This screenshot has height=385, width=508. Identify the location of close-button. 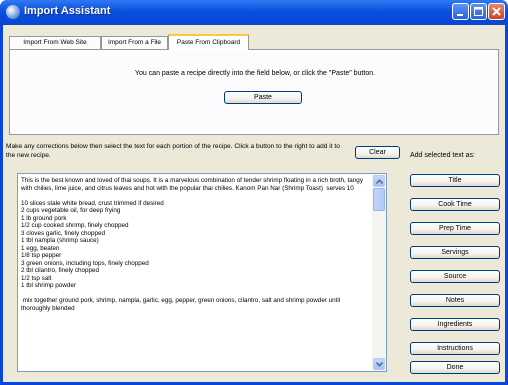
(496, 11).